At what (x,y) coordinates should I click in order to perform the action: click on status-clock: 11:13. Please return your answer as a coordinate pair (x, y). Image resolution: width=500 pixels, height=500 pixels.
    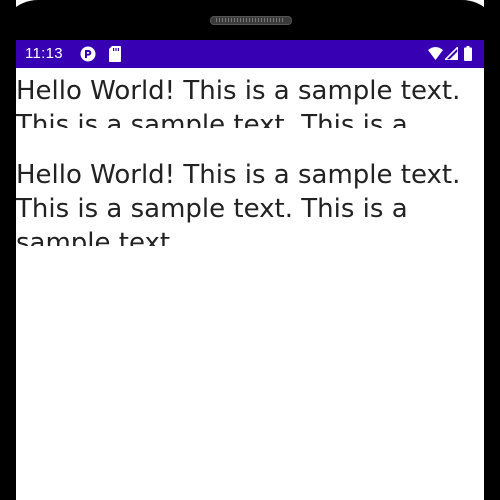
    Looking at the image, I should click on (44, 53).